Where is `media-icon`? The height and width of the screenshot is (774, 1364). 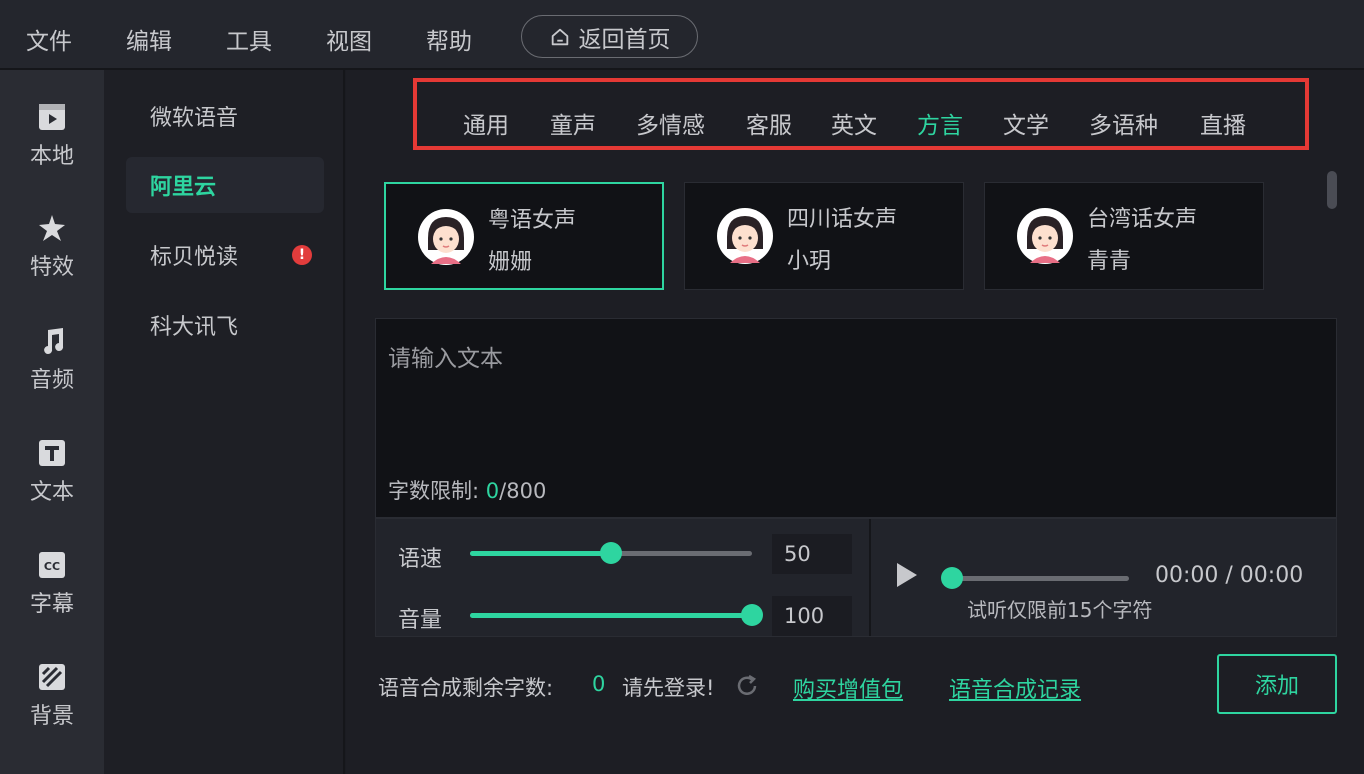
media-icon is located at coordinates (52, 117).